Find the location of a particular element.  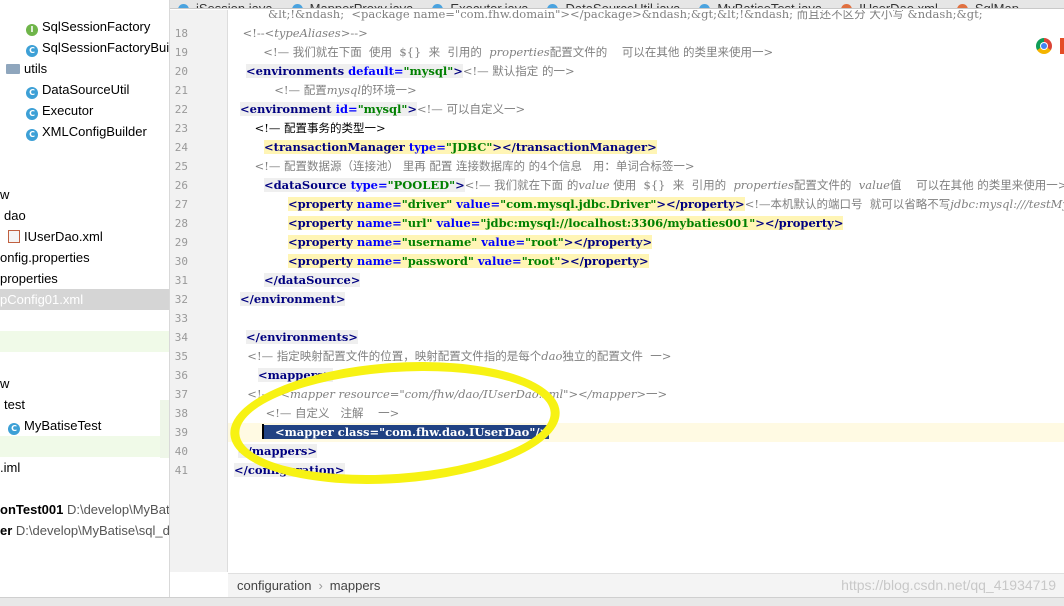

tab-mybatisetest: MyBatiseTest.java is located at coordinates (760, 5).